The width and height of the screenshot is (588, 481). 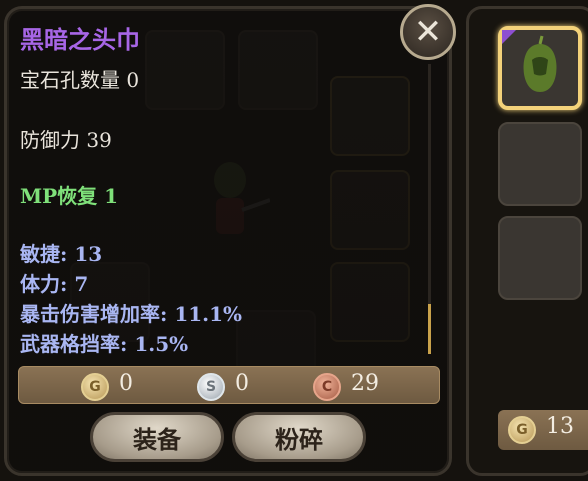 I want to click on stat-line: 敏捷: 13, so click(x=61, y=254).